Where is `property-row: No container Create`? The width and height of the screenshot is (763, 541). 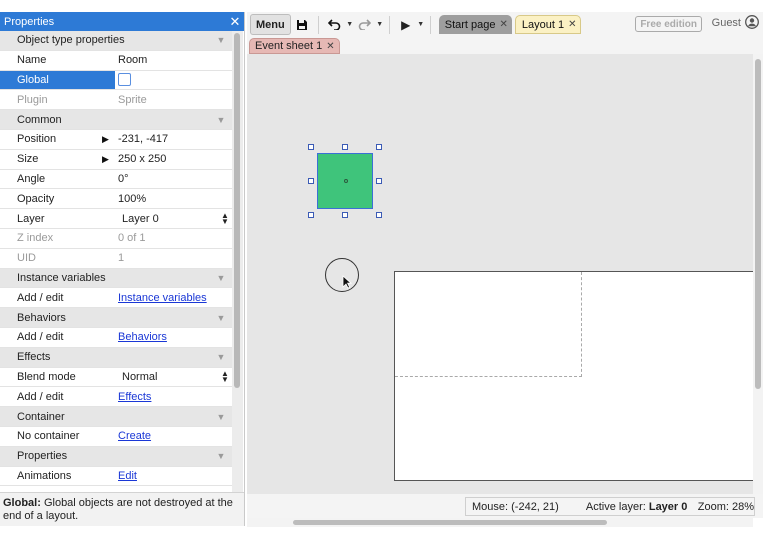 property-row: No container Create is located at coordinates (116, 437).